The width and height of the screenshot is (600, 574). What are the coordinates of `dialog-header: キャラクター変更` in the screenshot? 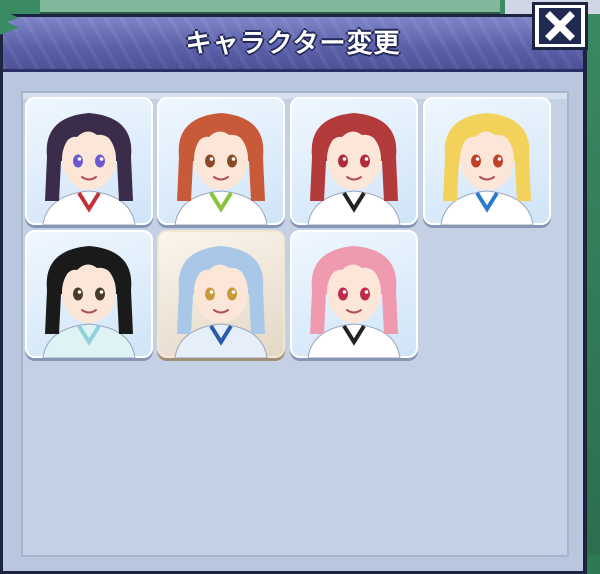 It's located at (293, 44).